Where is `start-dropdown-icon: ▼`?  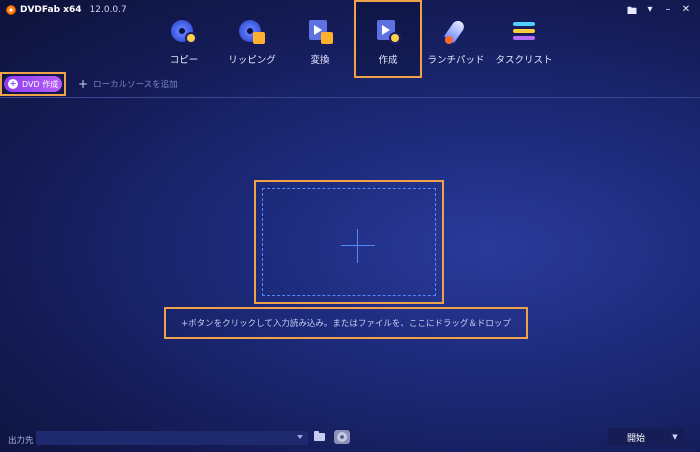
start-dropdown-icon: ▼ is located at coordinates (675, 437).